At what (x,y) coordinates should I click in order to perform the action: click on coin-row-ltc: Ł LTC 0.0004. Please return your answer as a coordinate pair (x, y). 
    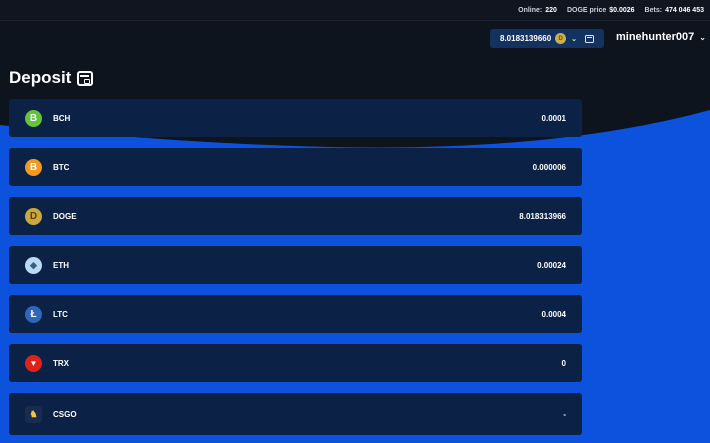
    Looking at the image, I should click on (295, 314).